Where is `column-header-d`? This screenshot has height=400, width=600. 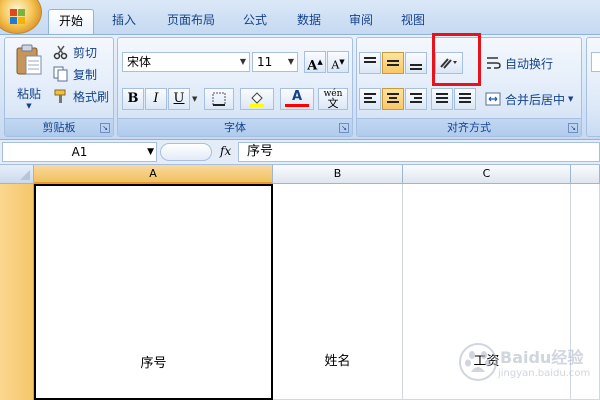 column-header-d is located at coordinates (585, 174).